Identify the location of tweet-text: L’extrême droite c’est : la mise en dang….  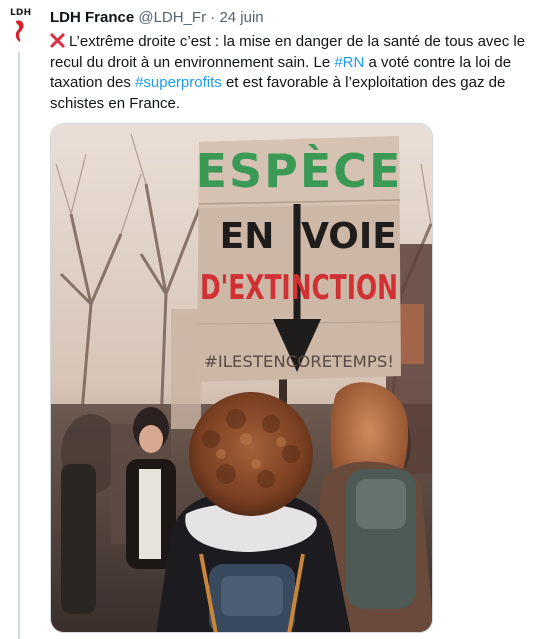
(294, 72).